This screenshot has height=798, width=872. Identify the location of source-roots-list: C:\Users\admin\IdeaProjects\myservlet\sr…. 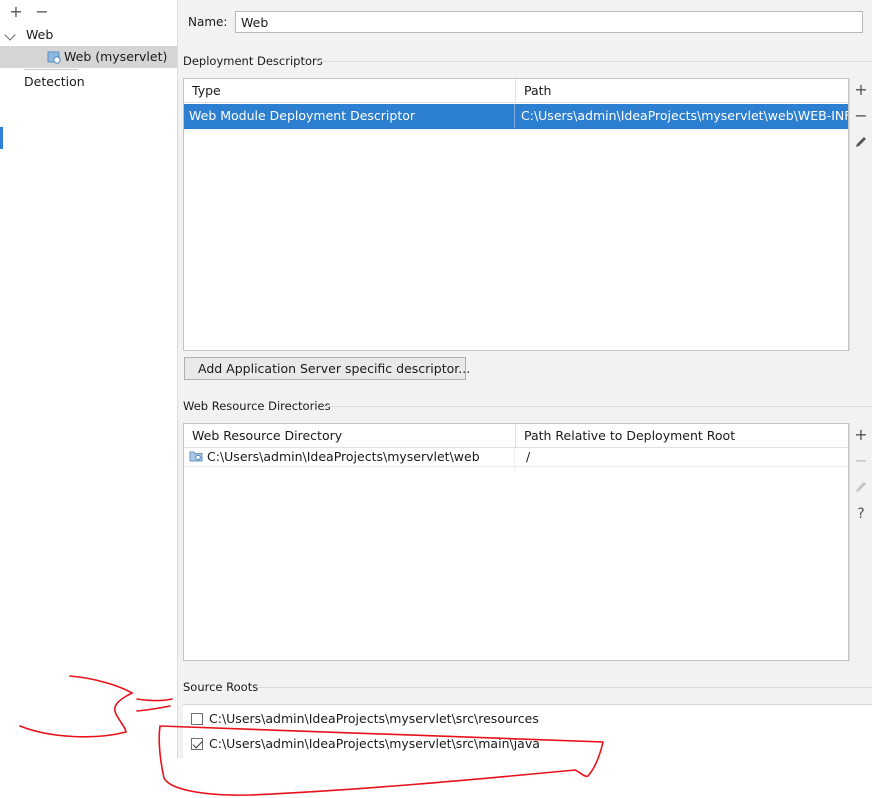
(527, 731).